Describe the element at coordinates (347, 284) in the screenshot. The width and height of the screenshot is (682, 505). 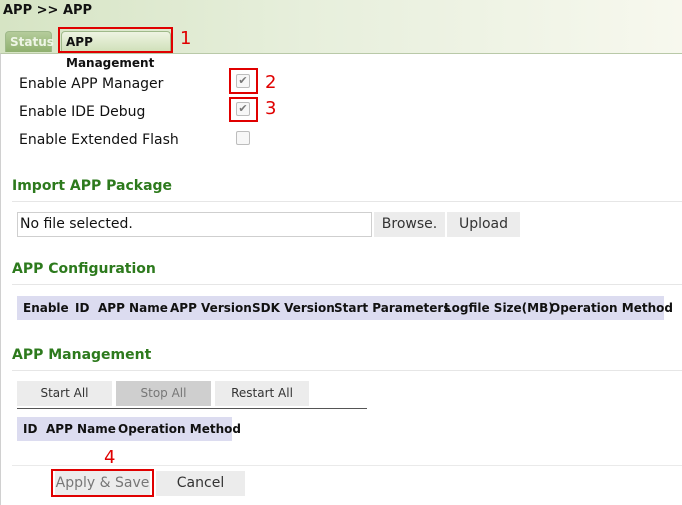
I see `config-divider` at that location.